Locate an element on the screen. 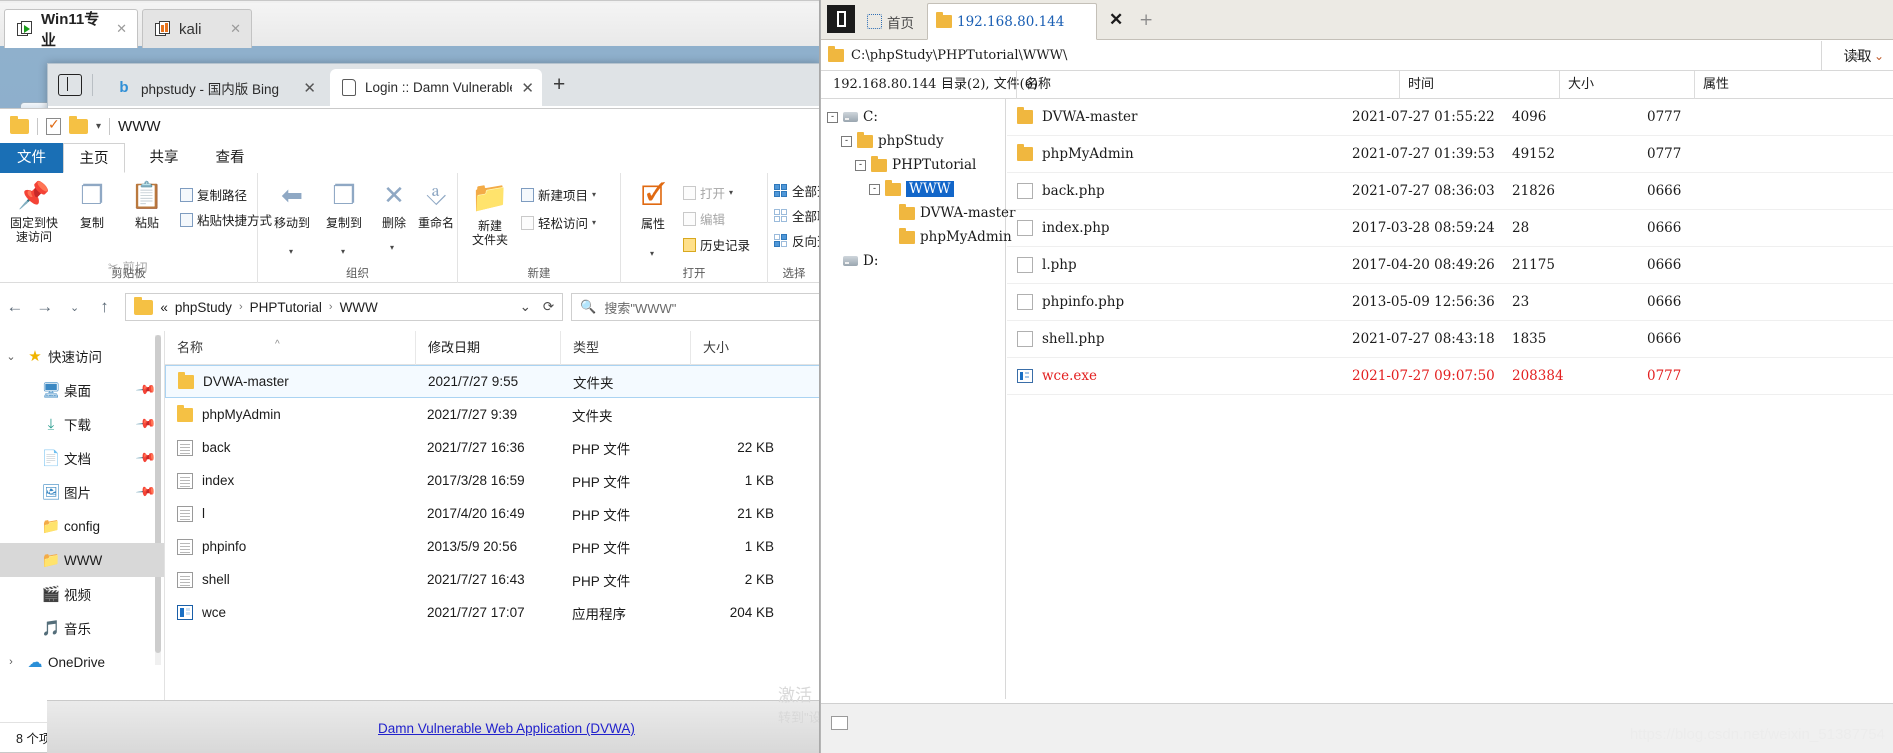  table-row: shell 2021/7/27 16:43 PHP 文件 2 KB is located at coordinates (492, 579).